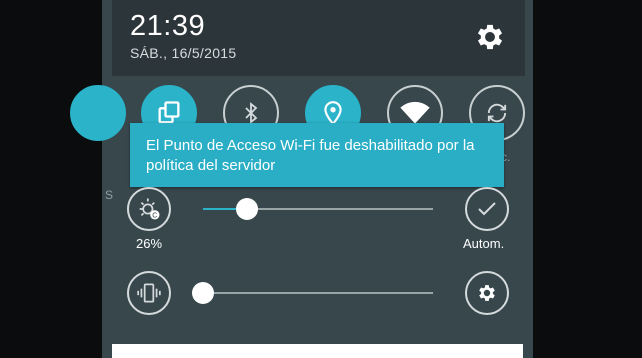 This screenshot has width=642, height=358. What do you see at coordinates (490, 37) in the screenshot?
I see `settings-gear-icon` at bounding box center [490, 37].